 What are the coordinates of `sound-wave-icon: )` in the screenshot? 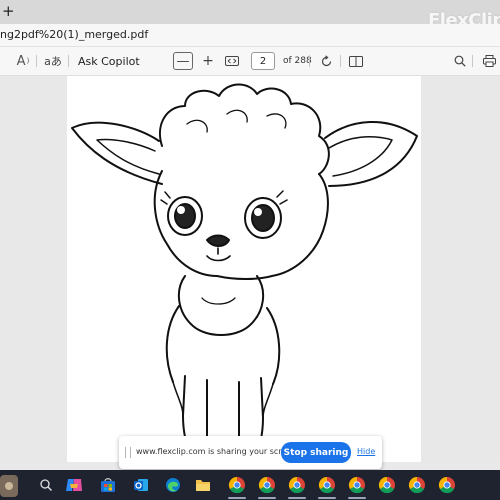 It's located at (28, 61).